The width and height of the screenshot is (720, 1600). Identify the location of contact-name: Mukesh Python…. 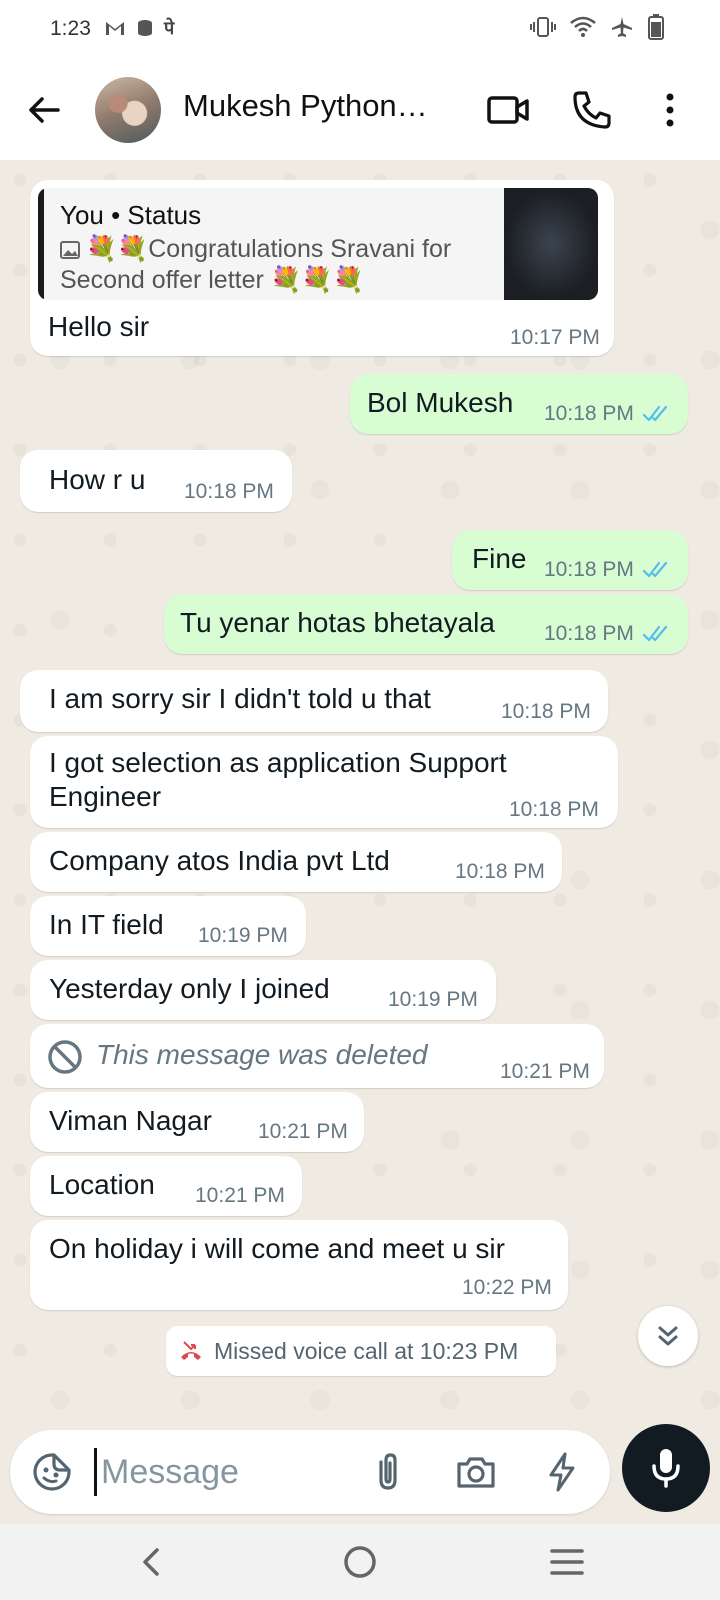
(317, 106).